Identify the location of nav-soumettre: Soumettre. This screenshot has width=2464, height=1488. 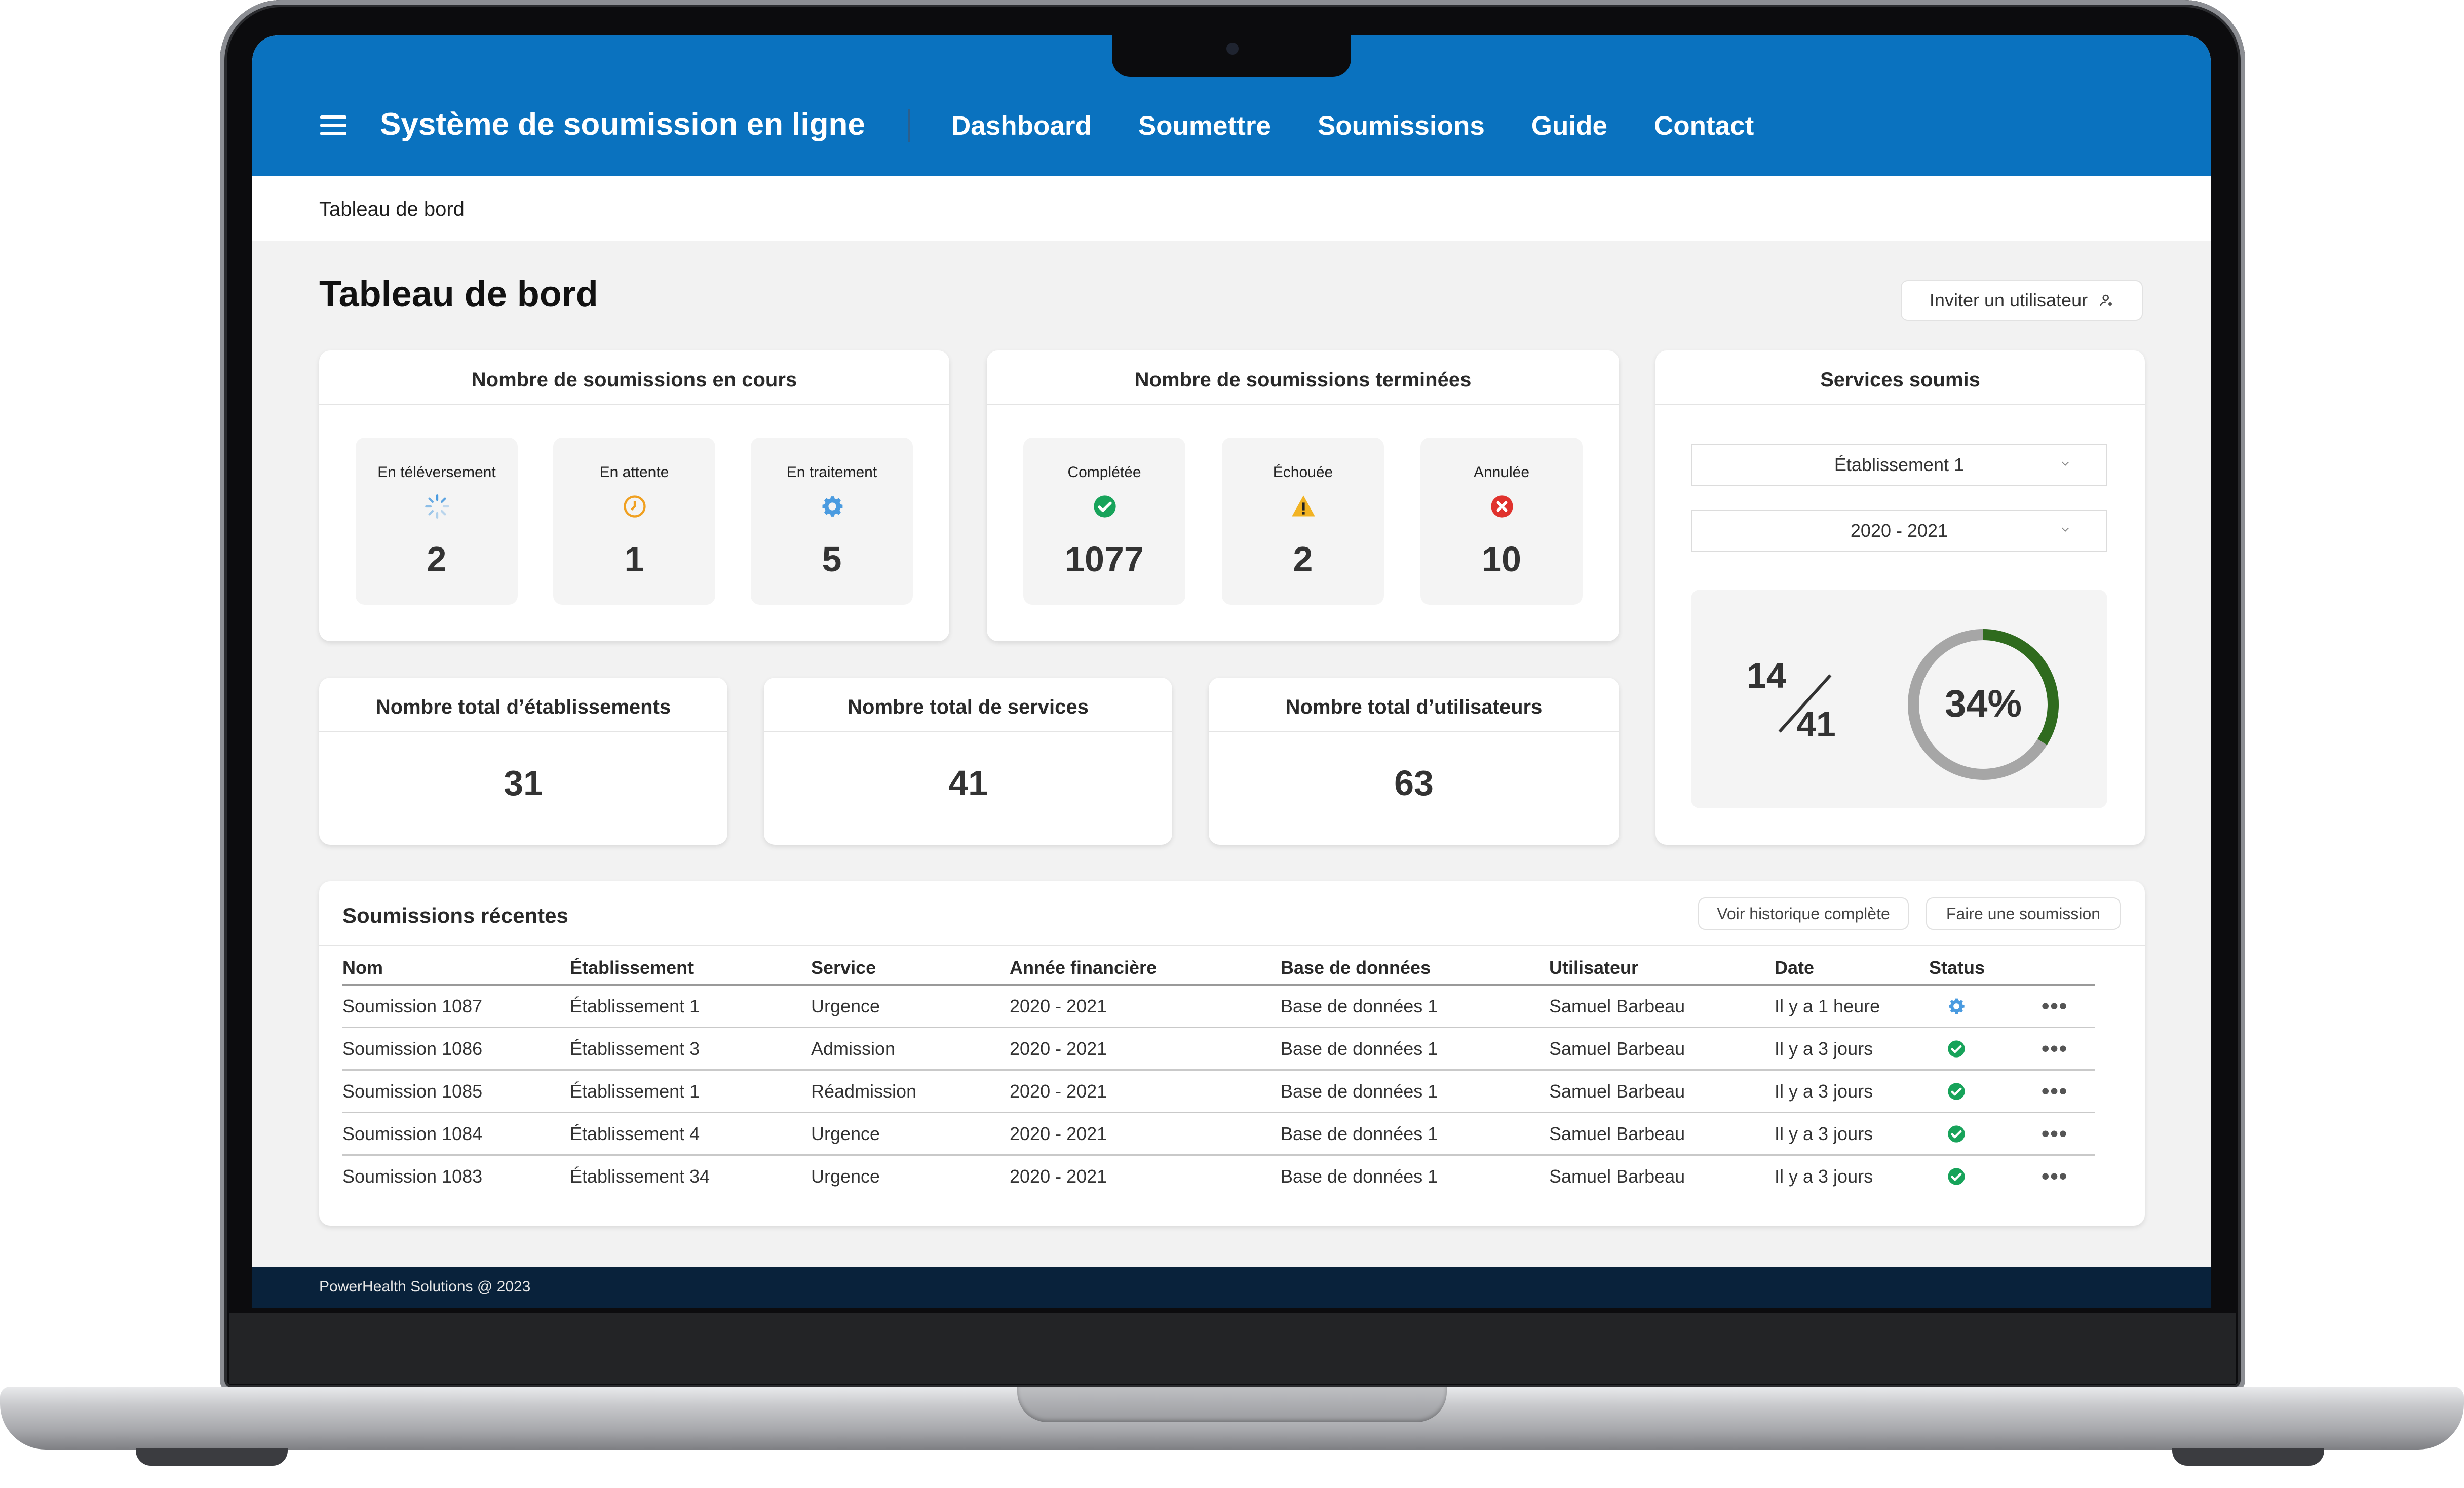
(1204, 125).